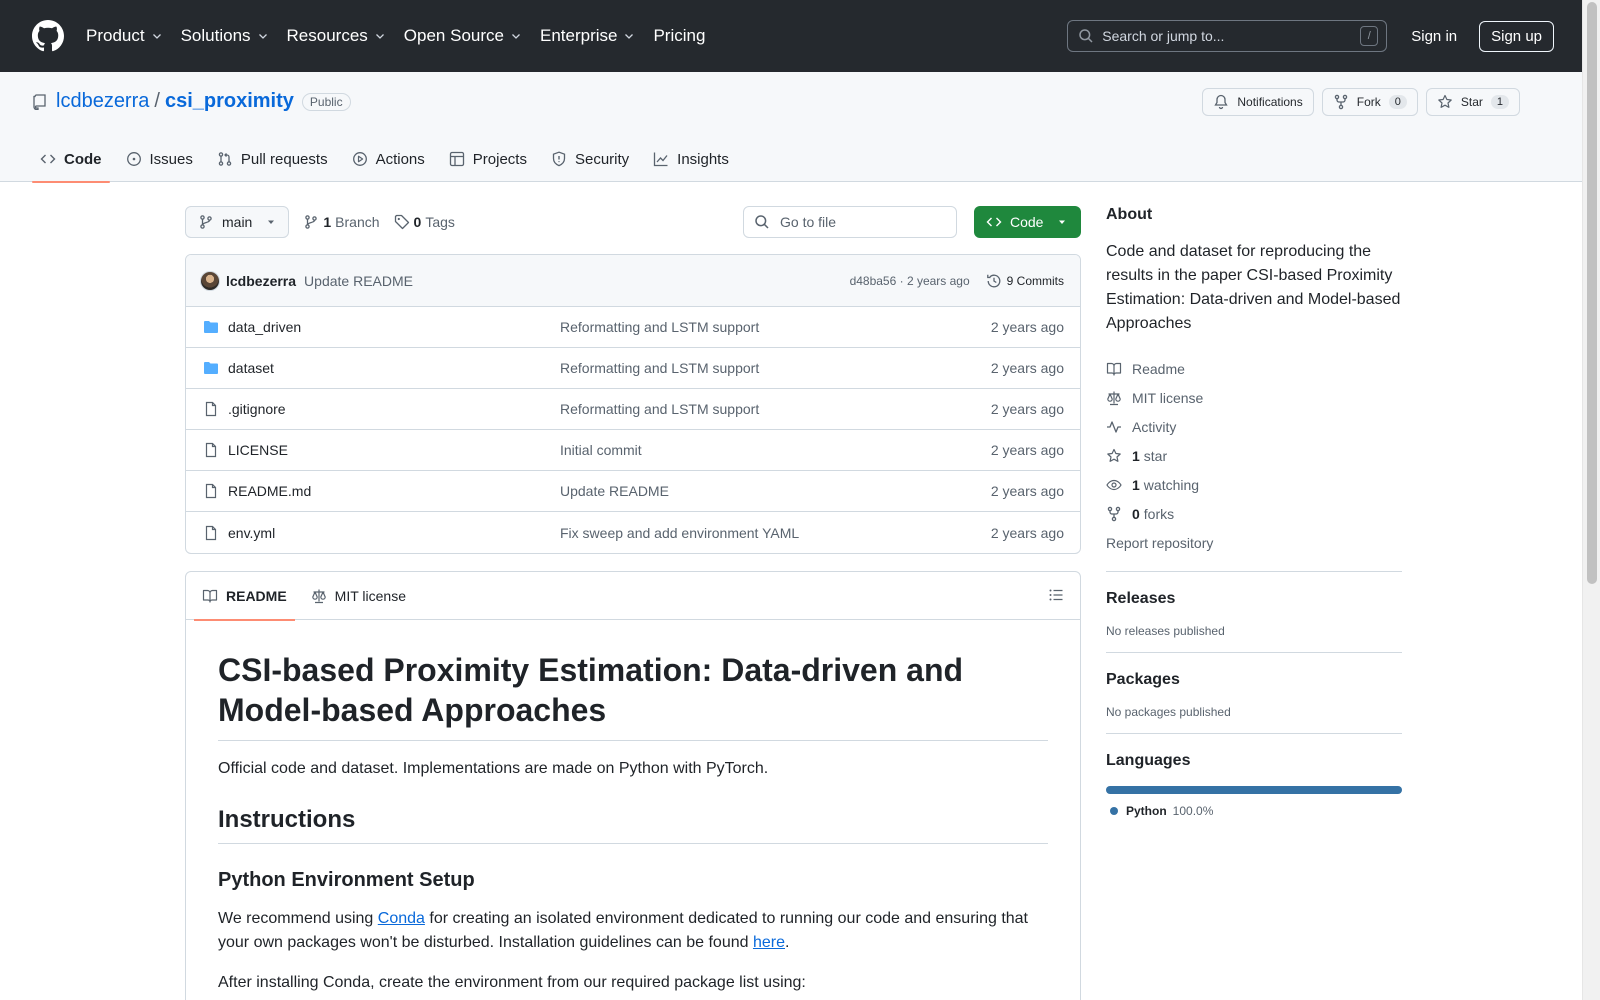 The image size is (1600, 1000). What do you see at coordinates (679, 36) in the screenshot?
I see `nav-pricing: Pricing` at bounding box center [679, 36].